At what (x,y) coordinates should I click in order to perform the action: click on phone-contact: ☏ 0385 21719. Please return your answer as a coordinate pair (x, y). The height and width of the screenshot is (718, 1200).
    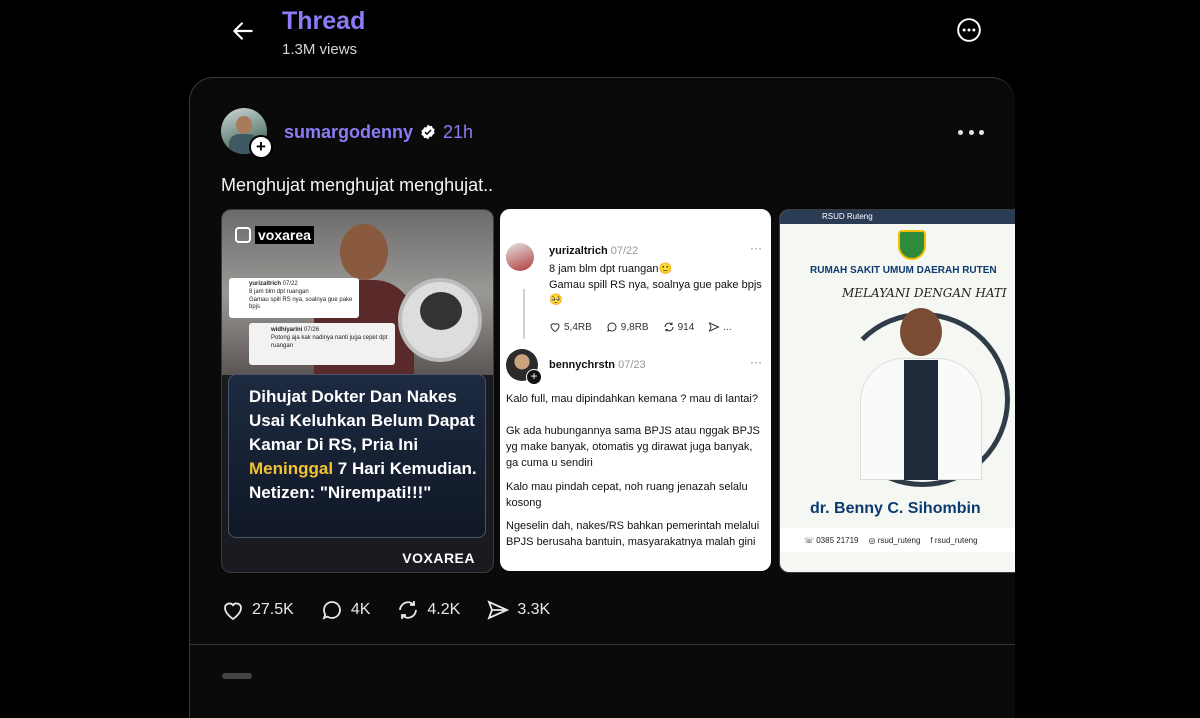
    Looking at the image, I should click on (831, 540).